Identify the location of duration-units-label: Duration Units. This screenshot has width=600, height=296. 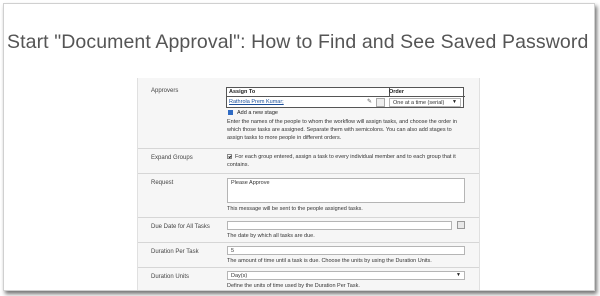
(170, 277).